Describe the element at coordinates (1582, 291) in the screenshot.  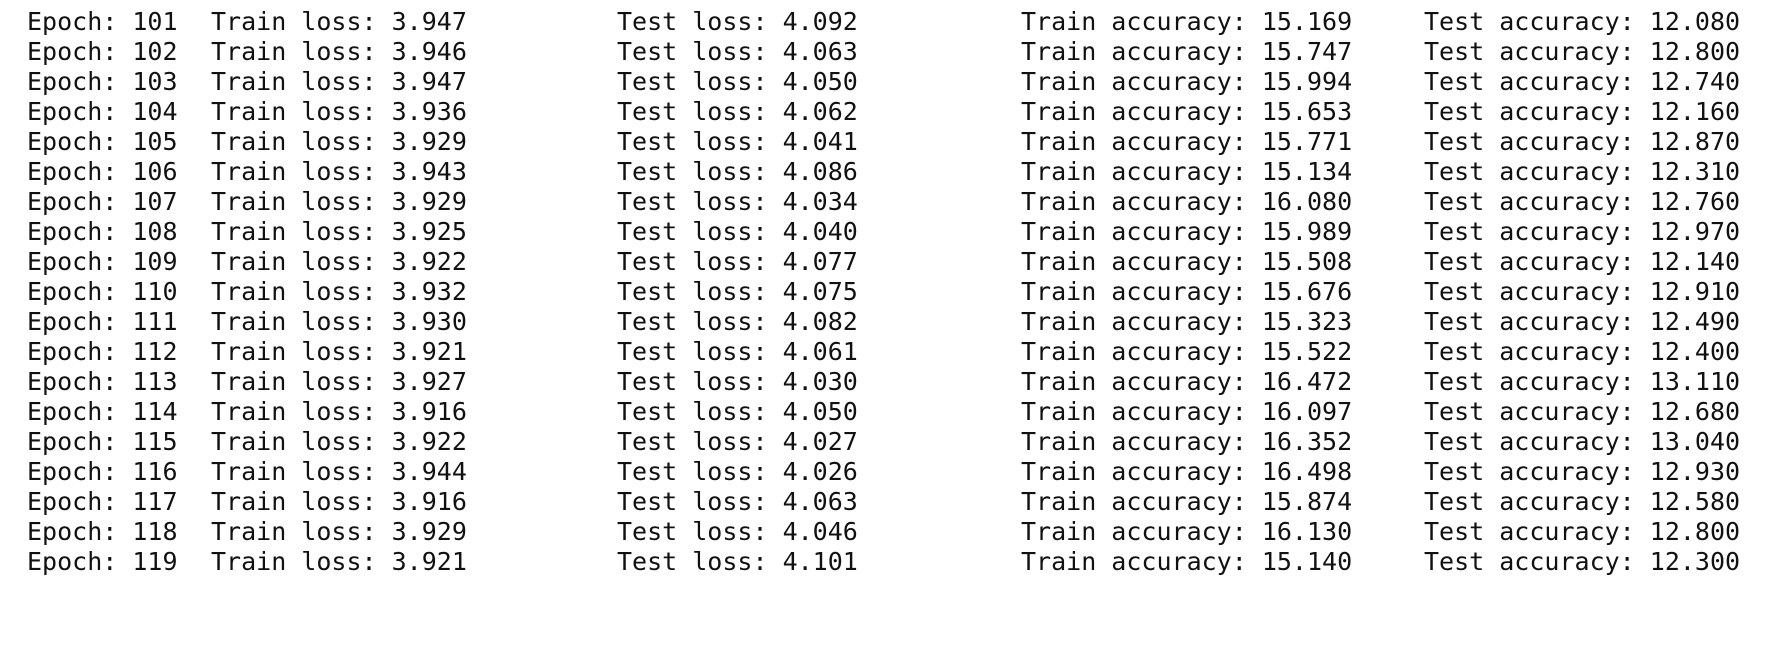
I see `test-accuracy-value: Test accuracy: 12.910` at that location.